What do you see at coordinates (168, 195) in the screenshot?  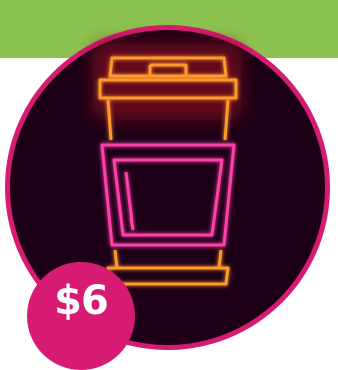 I see `cup-sleeve` at bounding box center [168, 195].